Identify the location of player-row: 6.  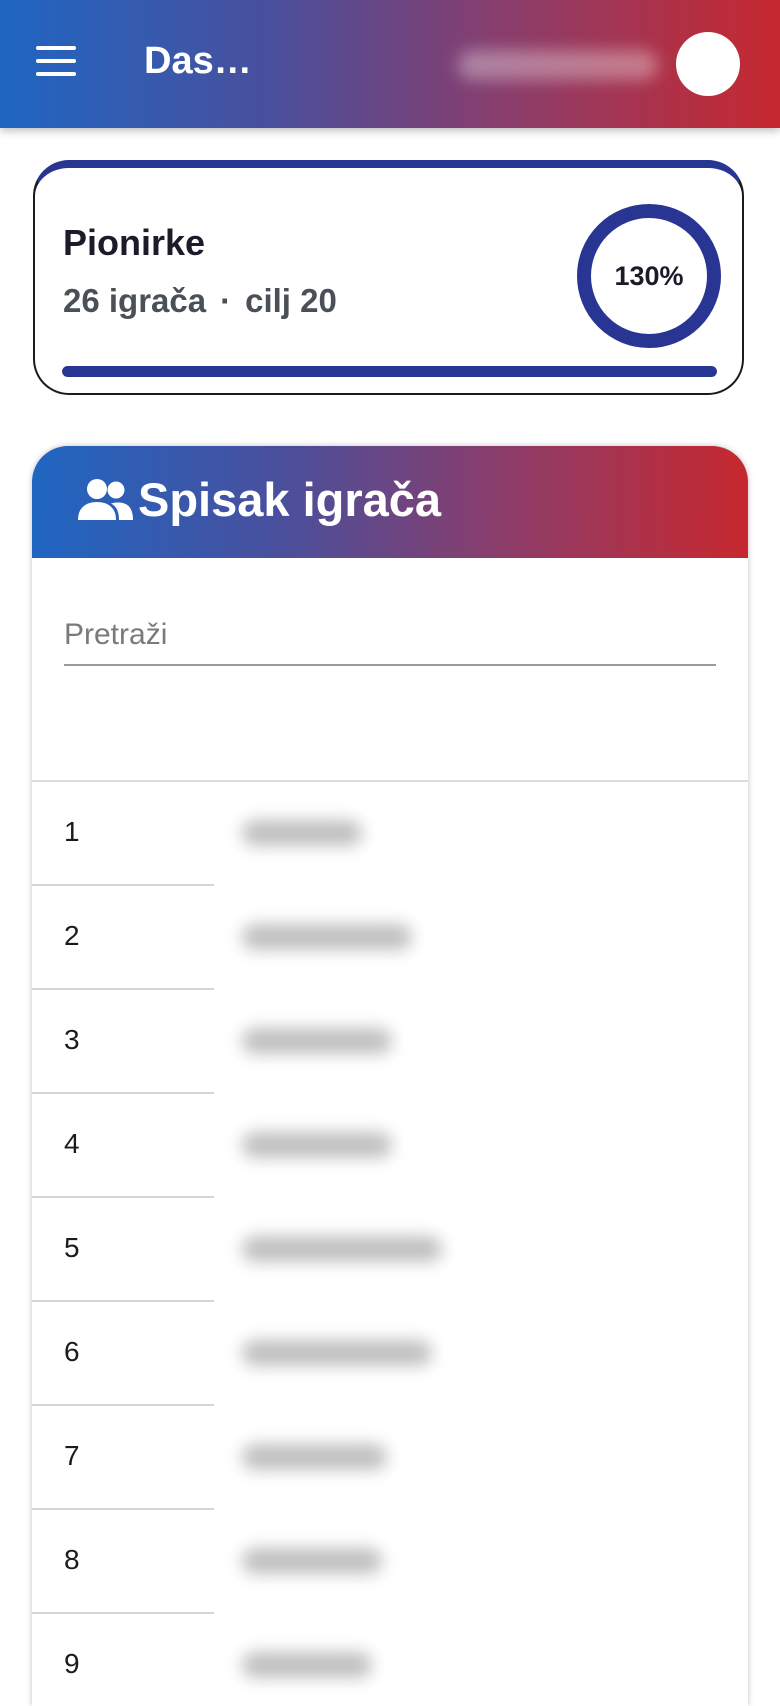
(390, 1354).